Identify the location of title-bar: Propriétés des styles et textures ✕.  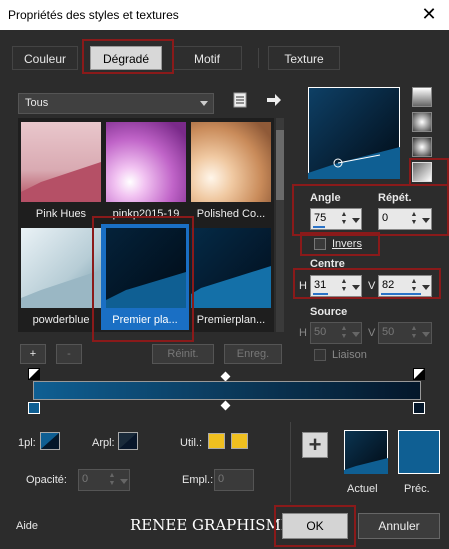
(224, 15).